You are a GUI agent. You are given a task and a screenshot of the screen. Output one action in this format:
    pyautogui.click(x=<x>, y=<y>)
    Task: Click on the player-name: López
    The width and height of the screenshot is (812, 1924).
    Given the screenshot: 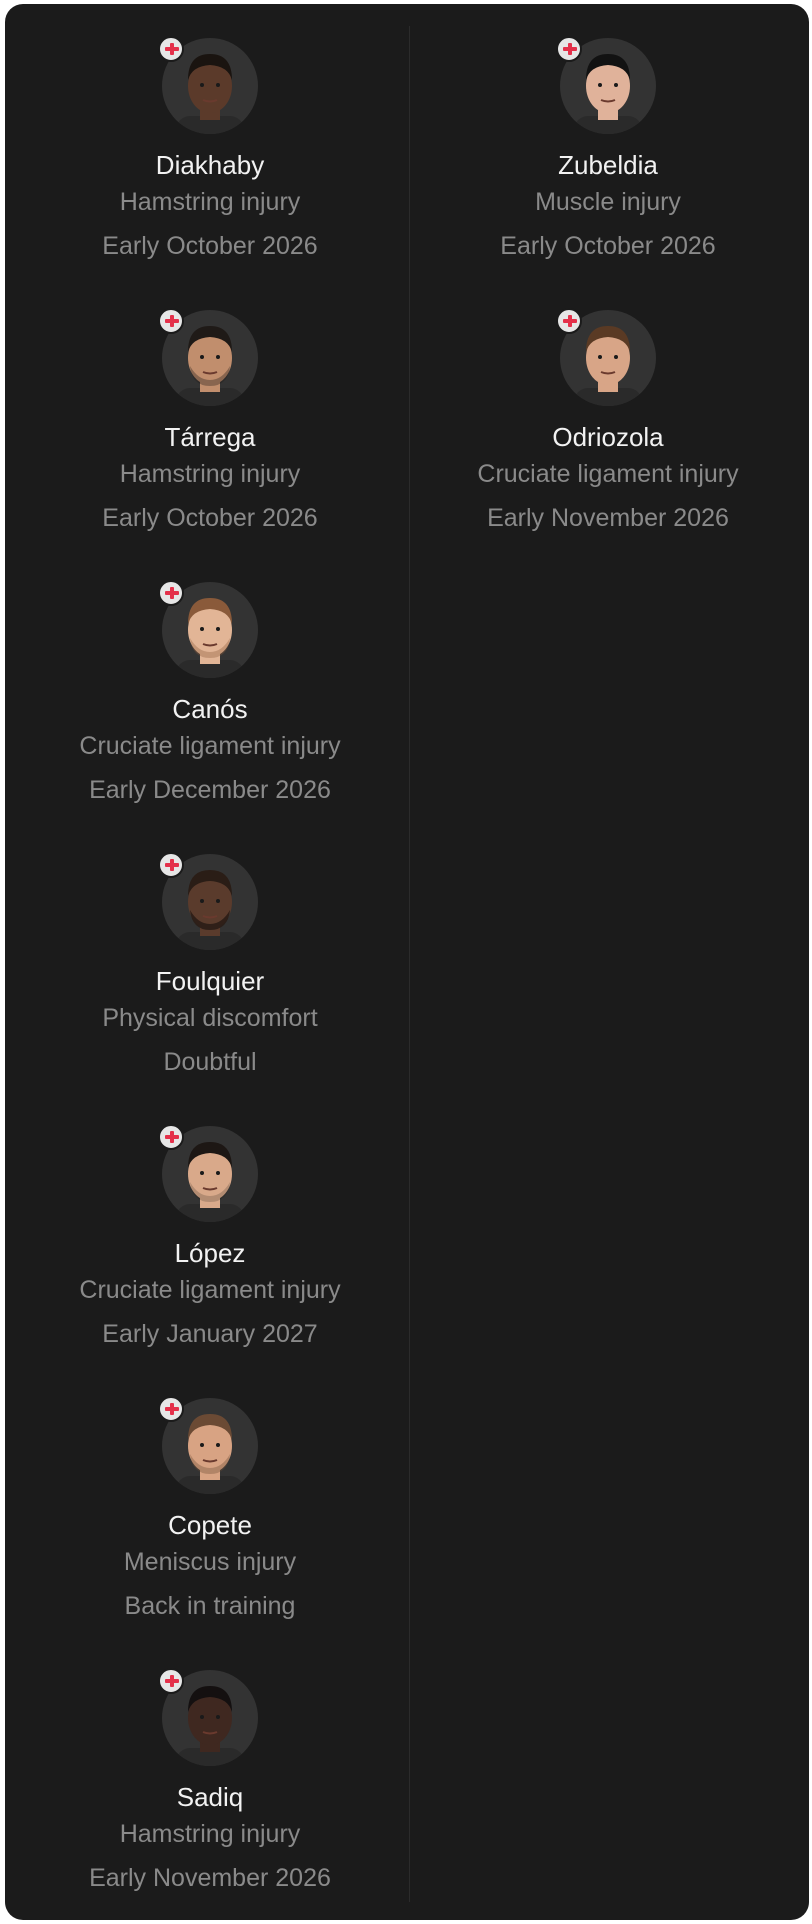 What is the action you would take?
    pyautogui.click(x=210, y=1253)
    